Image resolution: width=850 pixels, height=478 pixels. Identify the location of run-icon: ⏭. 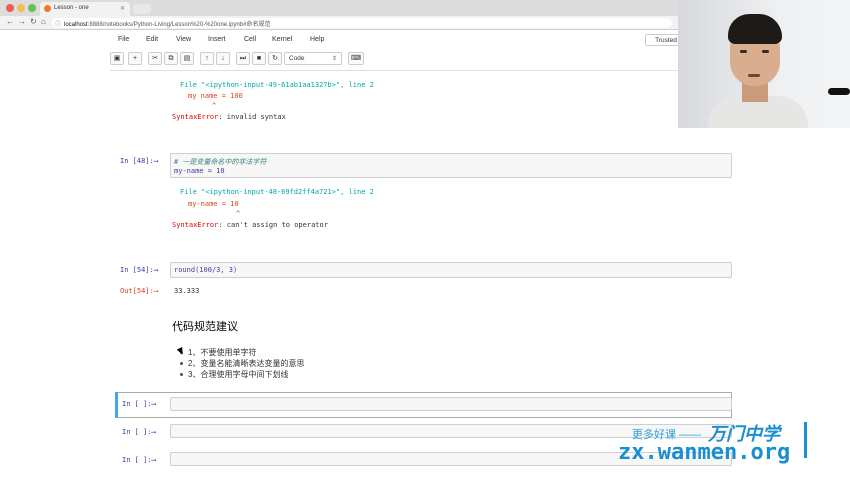
(243, 58).